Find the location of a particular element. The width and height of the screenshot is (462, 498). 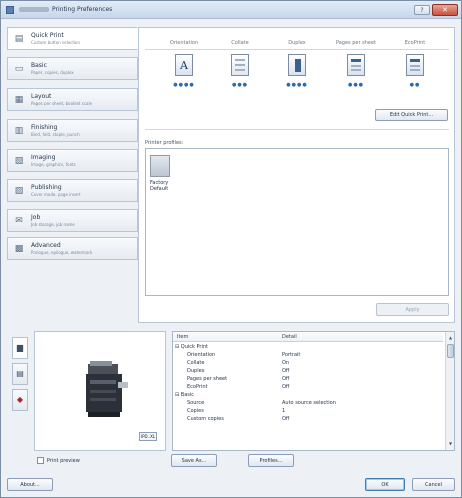

printer-app-icon is located at coordinates (10, 10).